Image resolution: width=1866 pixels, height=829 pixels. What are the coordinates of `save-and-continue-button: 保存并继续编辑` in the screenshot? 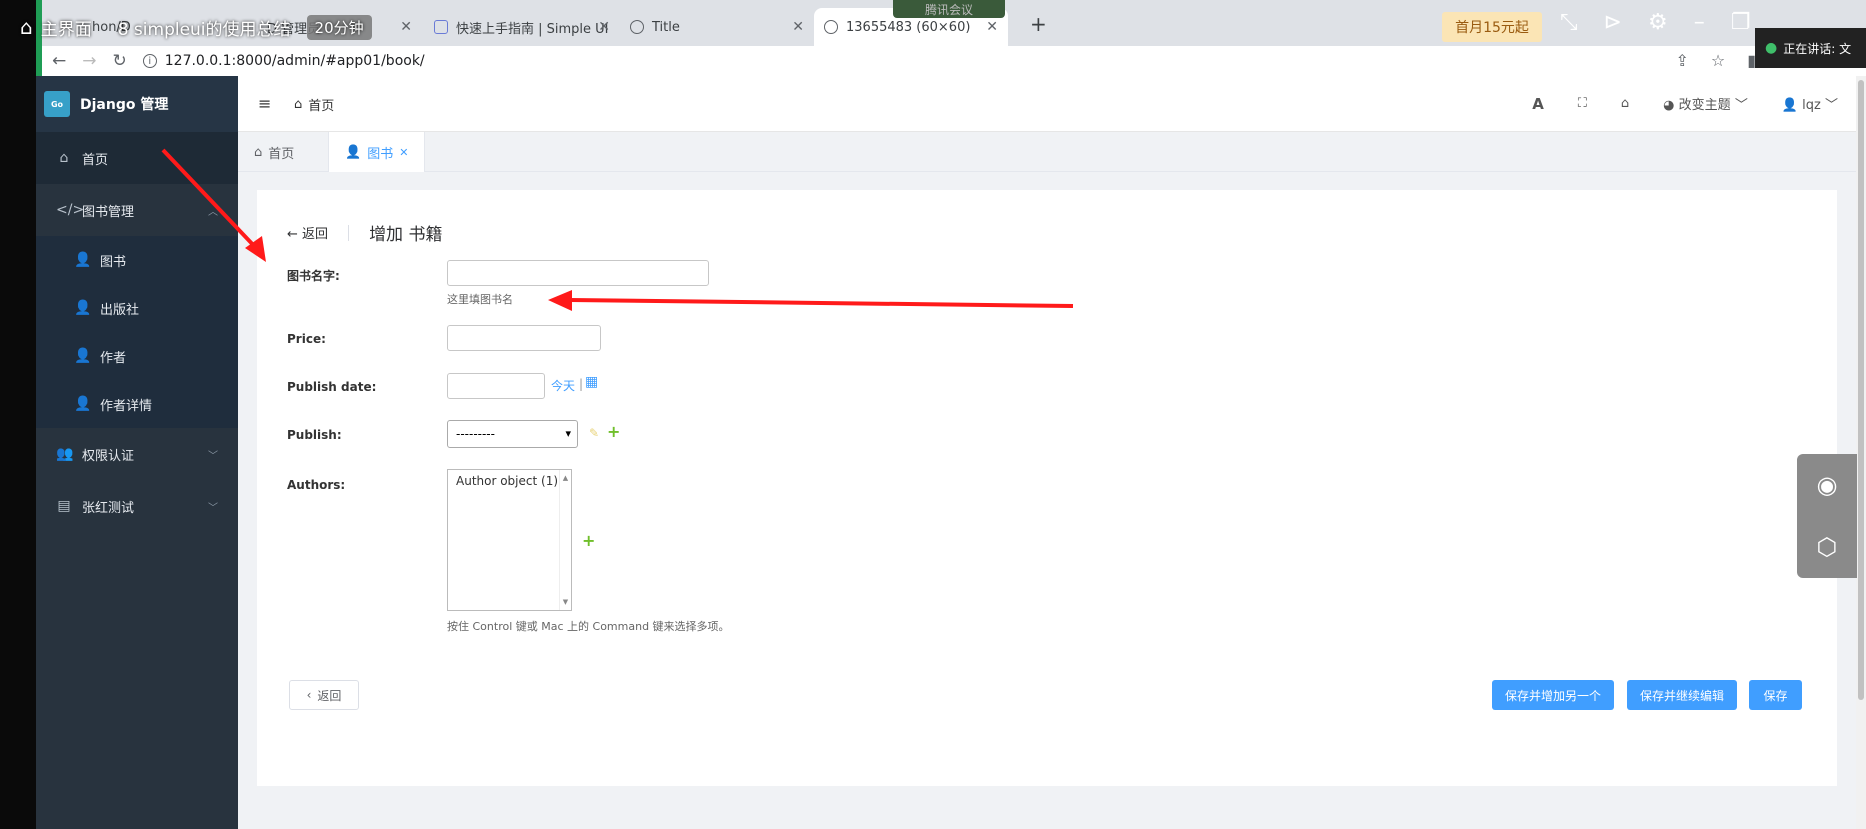 It's located at (1682, 695).